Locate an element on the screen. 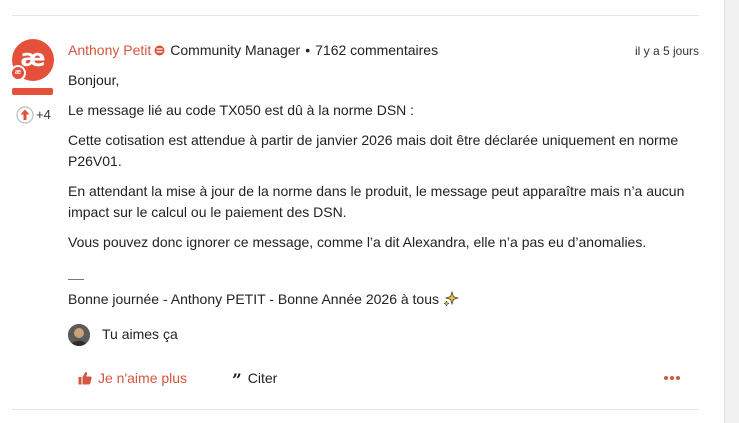  unlike-button: Je n'aime plus is located at coordinates (132, 378).